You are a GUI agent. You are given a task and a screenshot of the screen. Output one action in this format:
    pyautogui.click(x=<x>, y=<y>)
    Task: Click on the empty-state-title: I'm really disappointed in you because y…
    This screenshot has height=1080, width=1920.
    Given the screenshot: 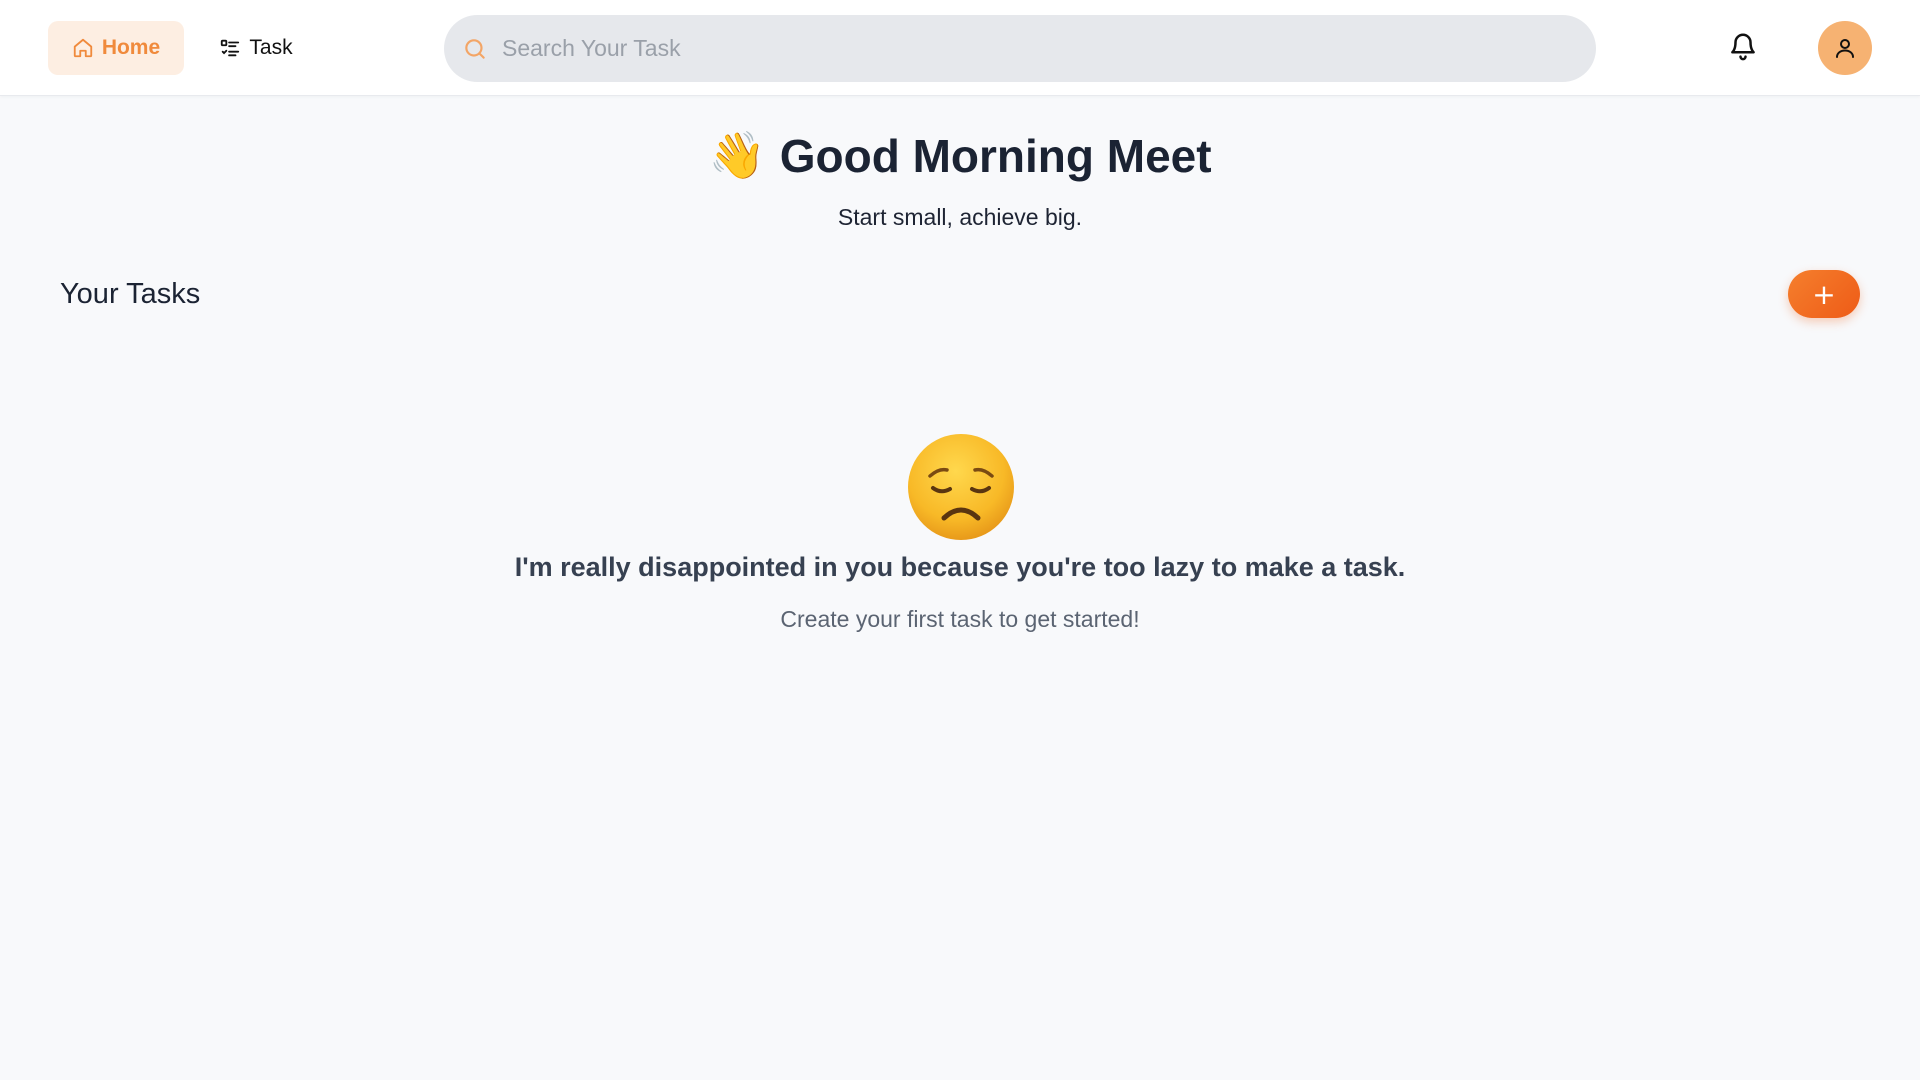 What is the action you would take?
    pyautogui.click(x=960, y=567)
    